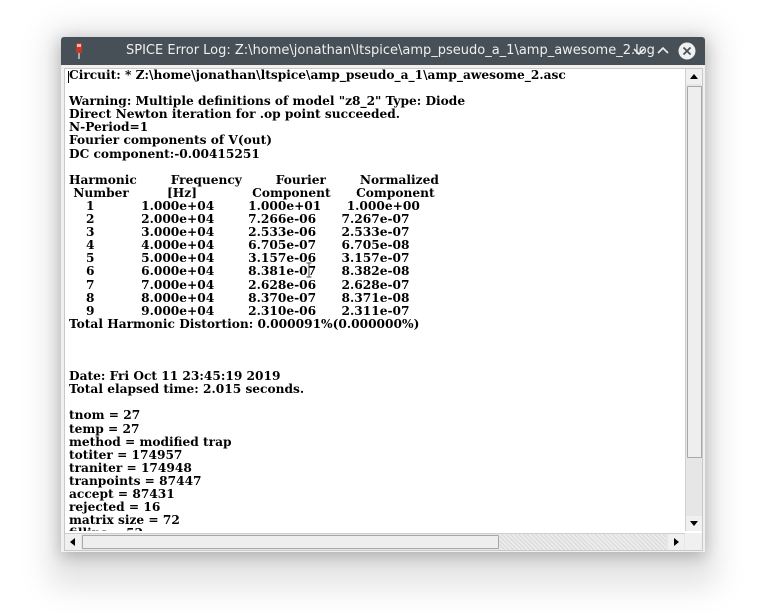 The image size is (766, 614). I want to click on close-icon, so click(687, 51).